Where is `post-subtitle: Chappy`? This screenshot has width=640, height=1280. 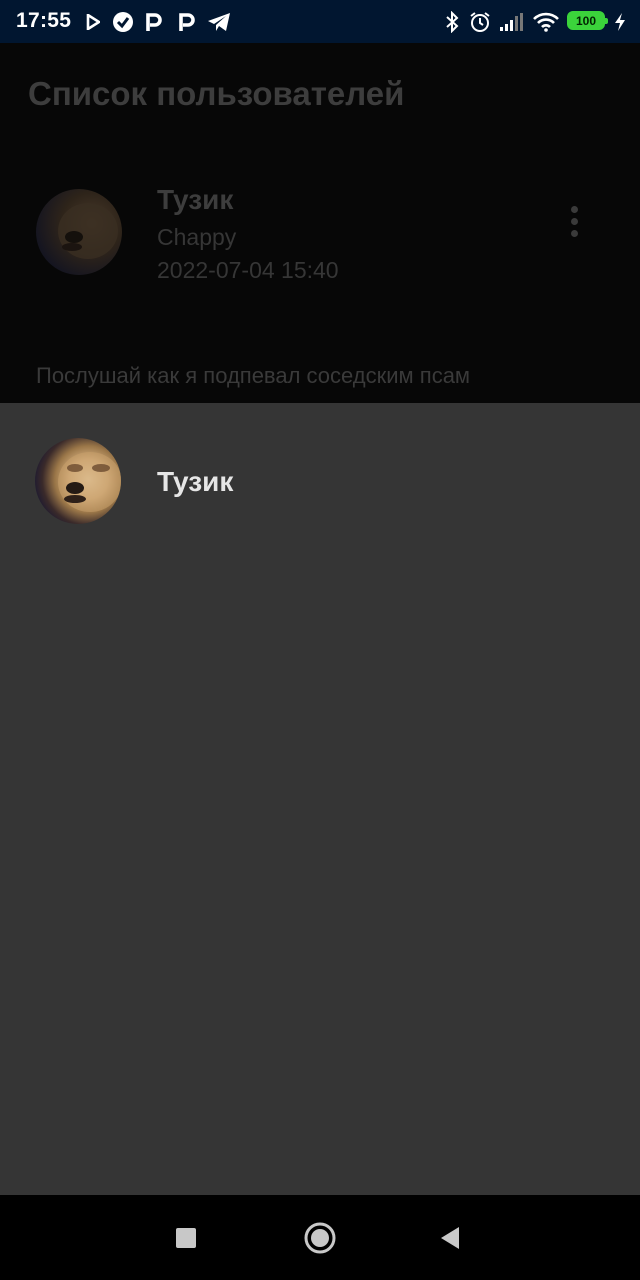 post-subtitle: Chappy is located at coordinates (197, 237).